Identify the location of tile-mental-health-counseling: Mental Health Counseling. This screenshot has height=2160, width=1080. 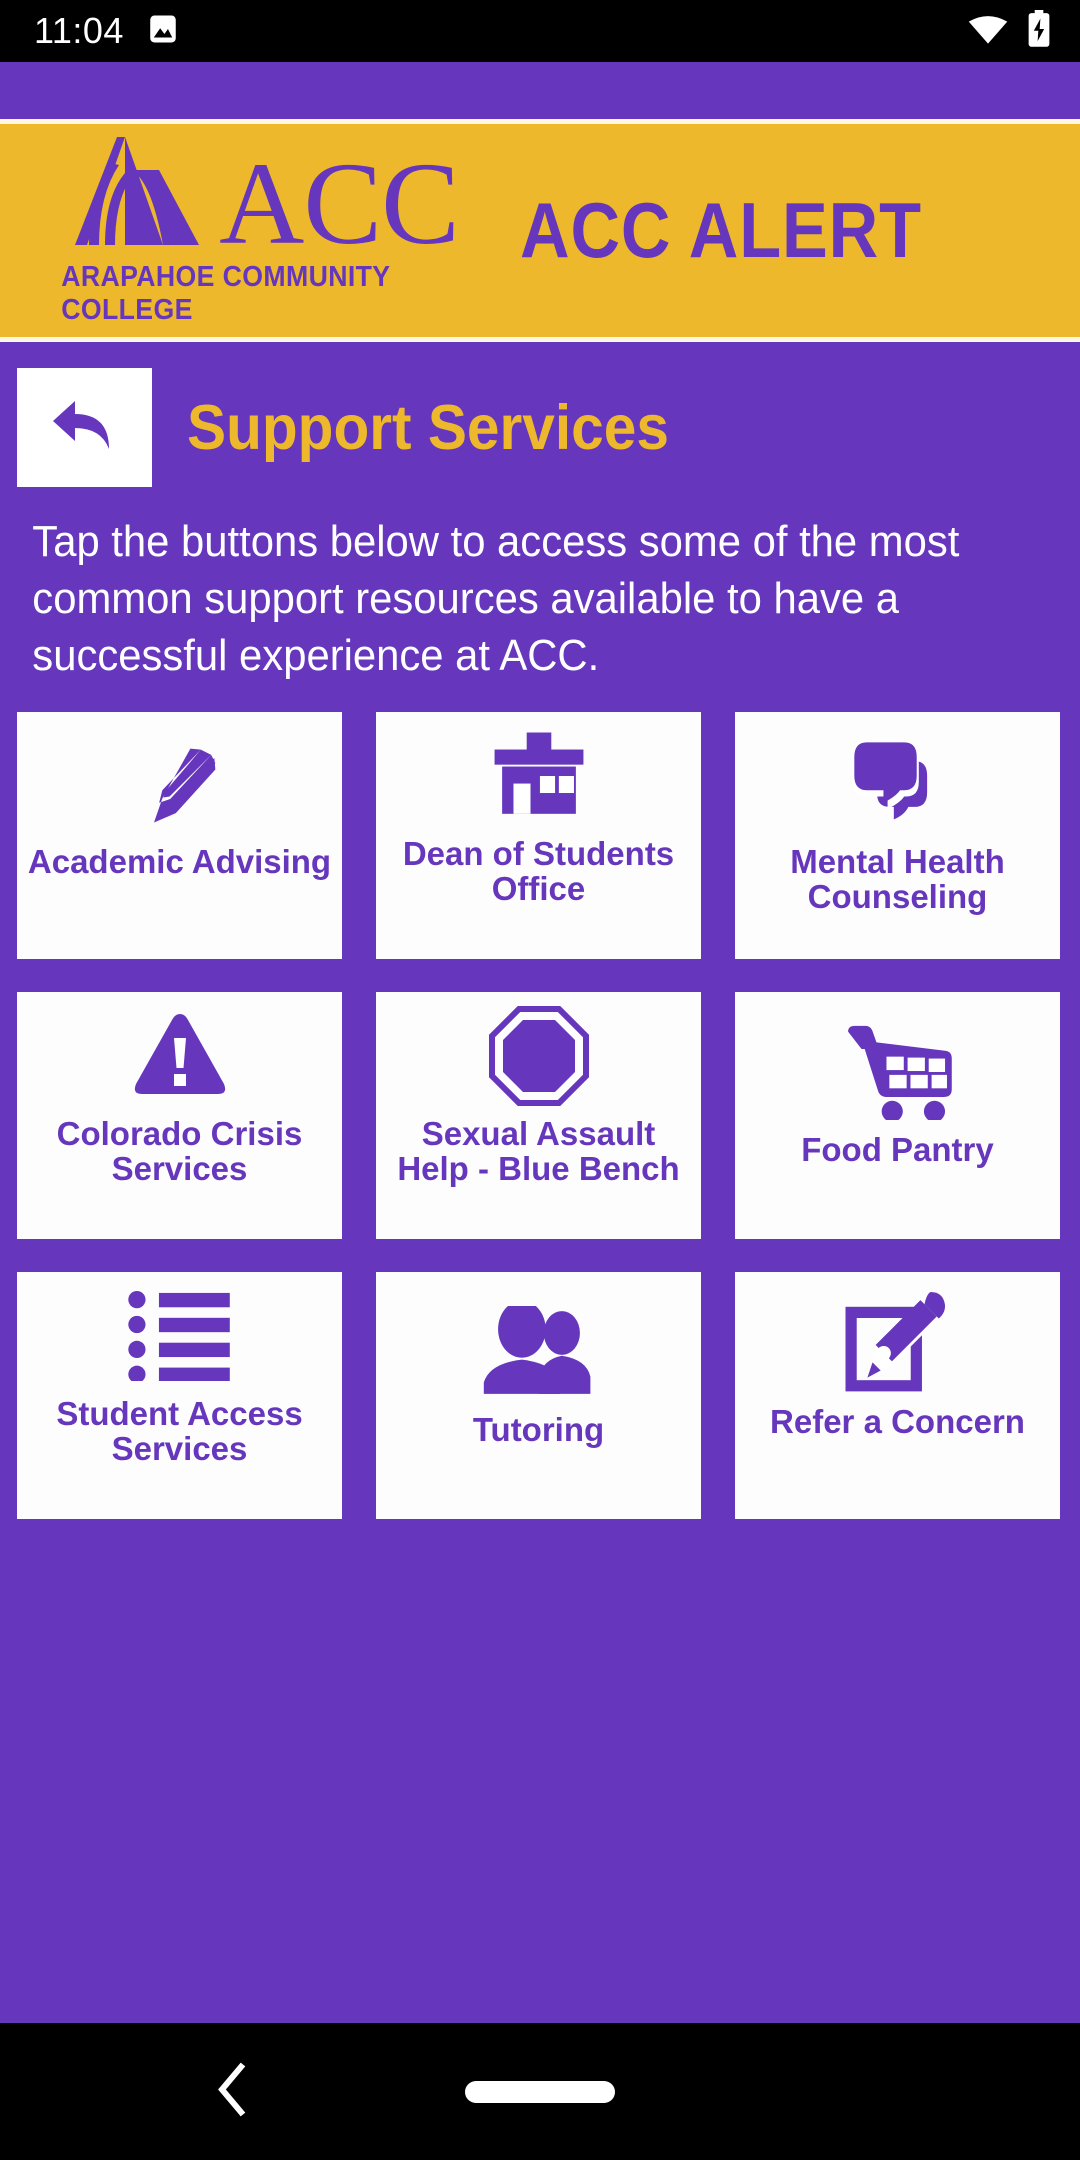
(897, 835).